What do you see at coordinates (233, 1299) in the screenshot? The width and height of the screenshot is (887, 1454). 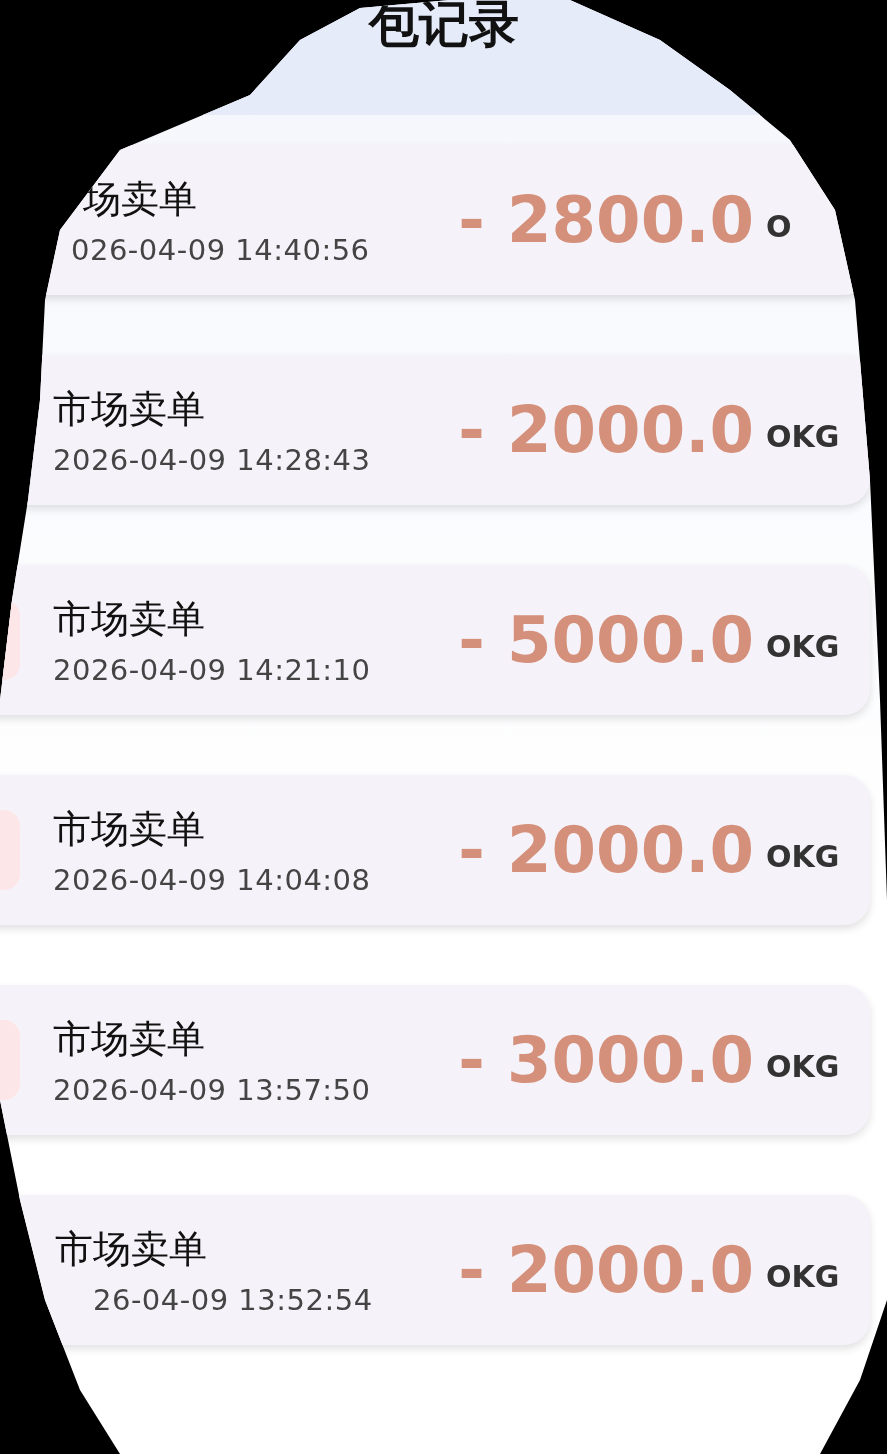 I see `record-time: 26-04-09 13:52:54` at bounding box center [233, 1299].